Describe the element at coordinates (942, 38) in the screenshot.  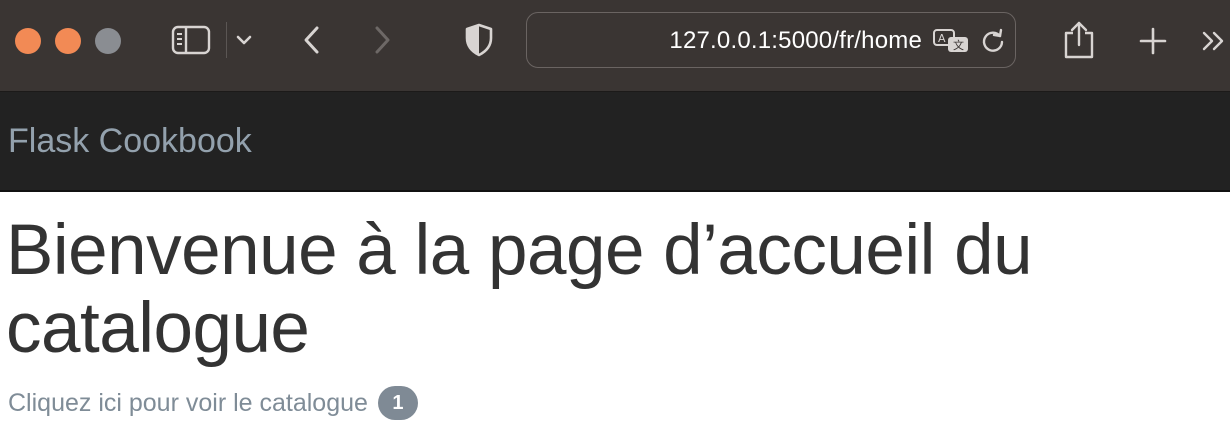
I see `svg-text: A` at that location.